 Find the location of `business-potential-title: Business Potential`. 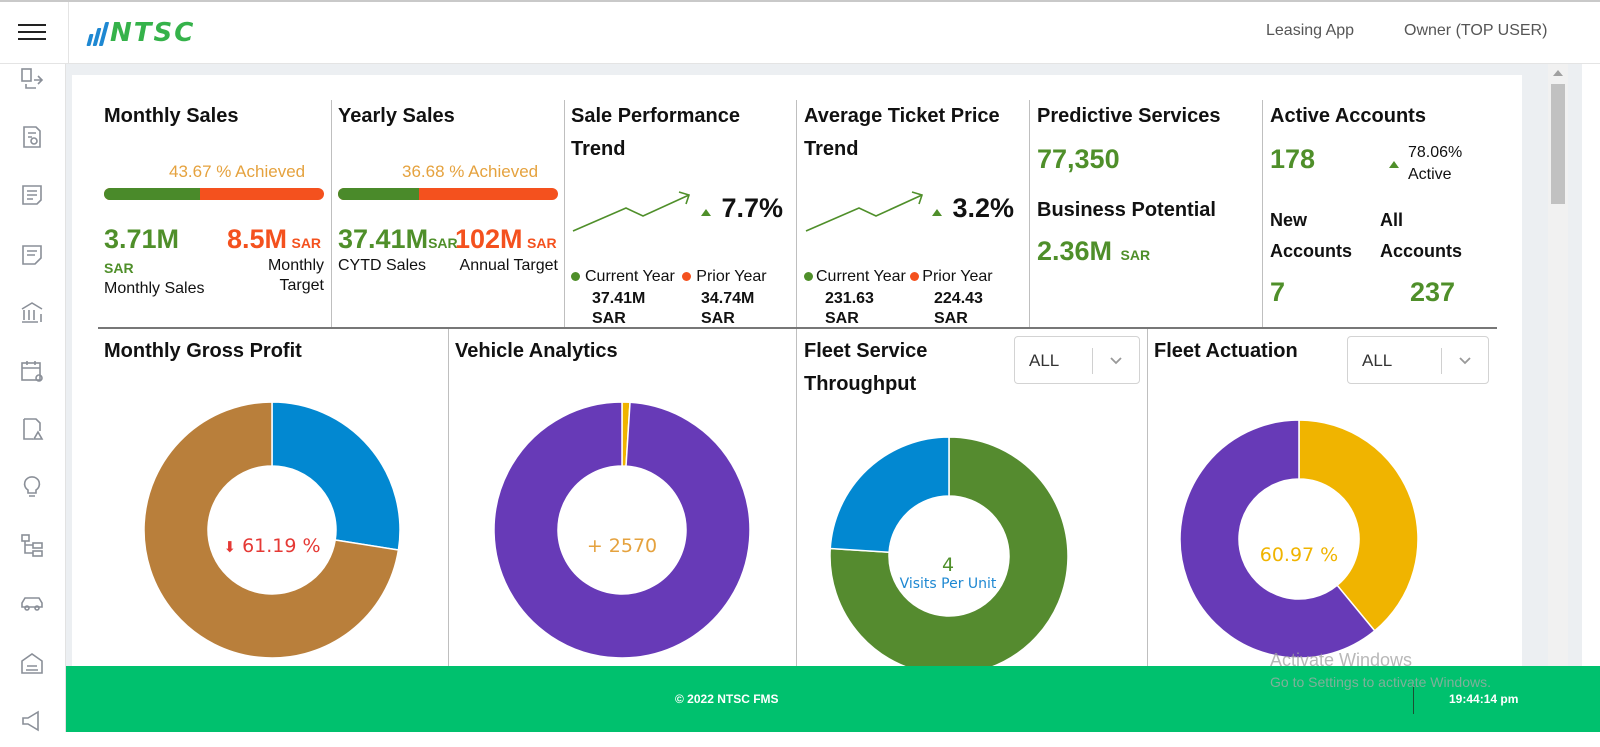

business-potential-title: Business Potential is located at coordinates (1126, 210).